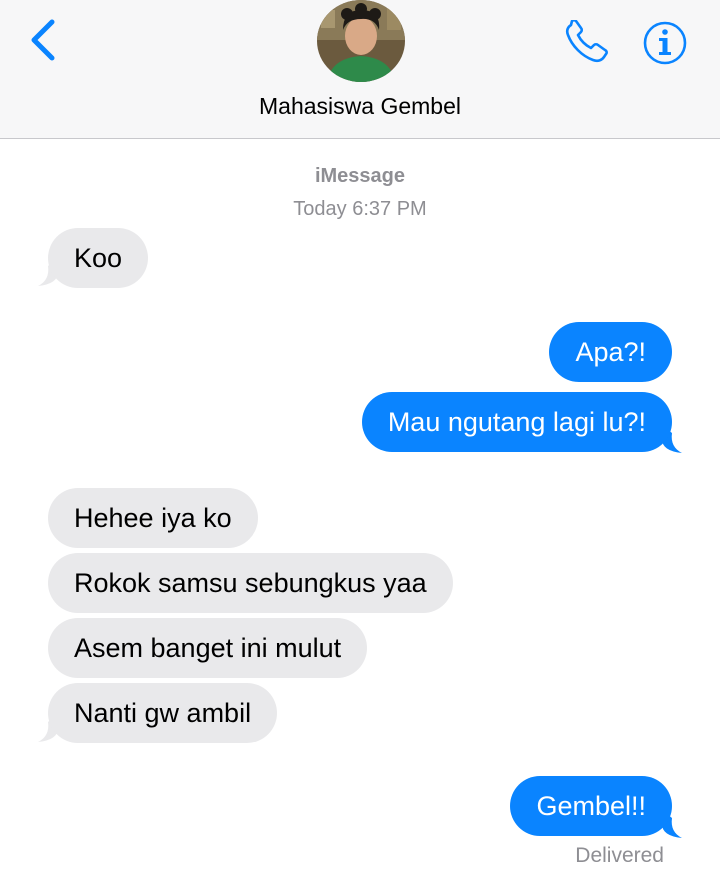  What do you see at coordinates (610, 352) in the screenshot?
I see `message-bubble-outgoing: Apa?!` at bounding box center [610, 352].